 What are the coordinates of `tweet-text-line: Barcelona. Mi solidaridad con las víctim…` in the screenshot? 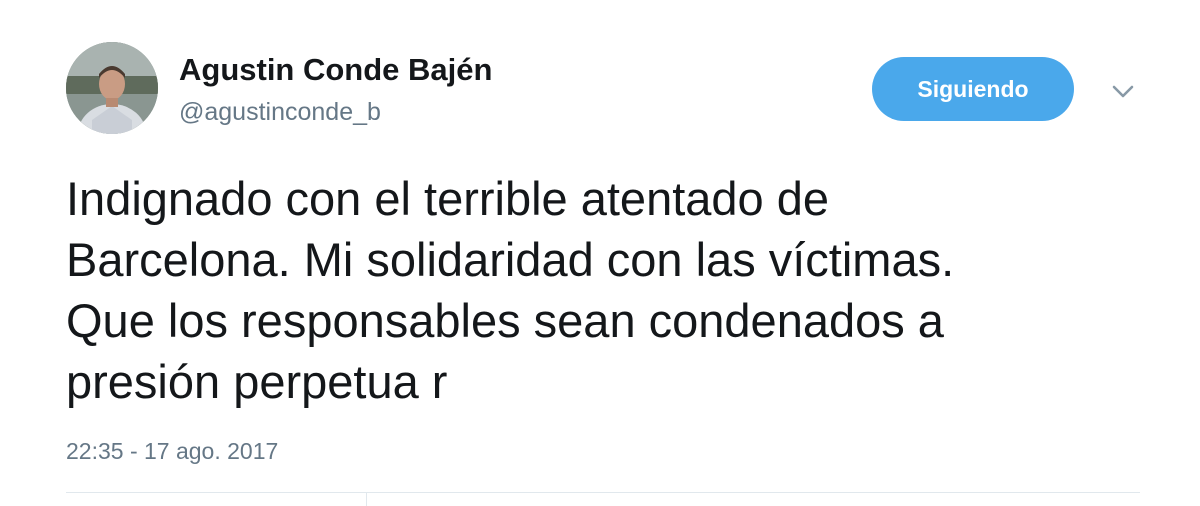 It's located at (510, 259).